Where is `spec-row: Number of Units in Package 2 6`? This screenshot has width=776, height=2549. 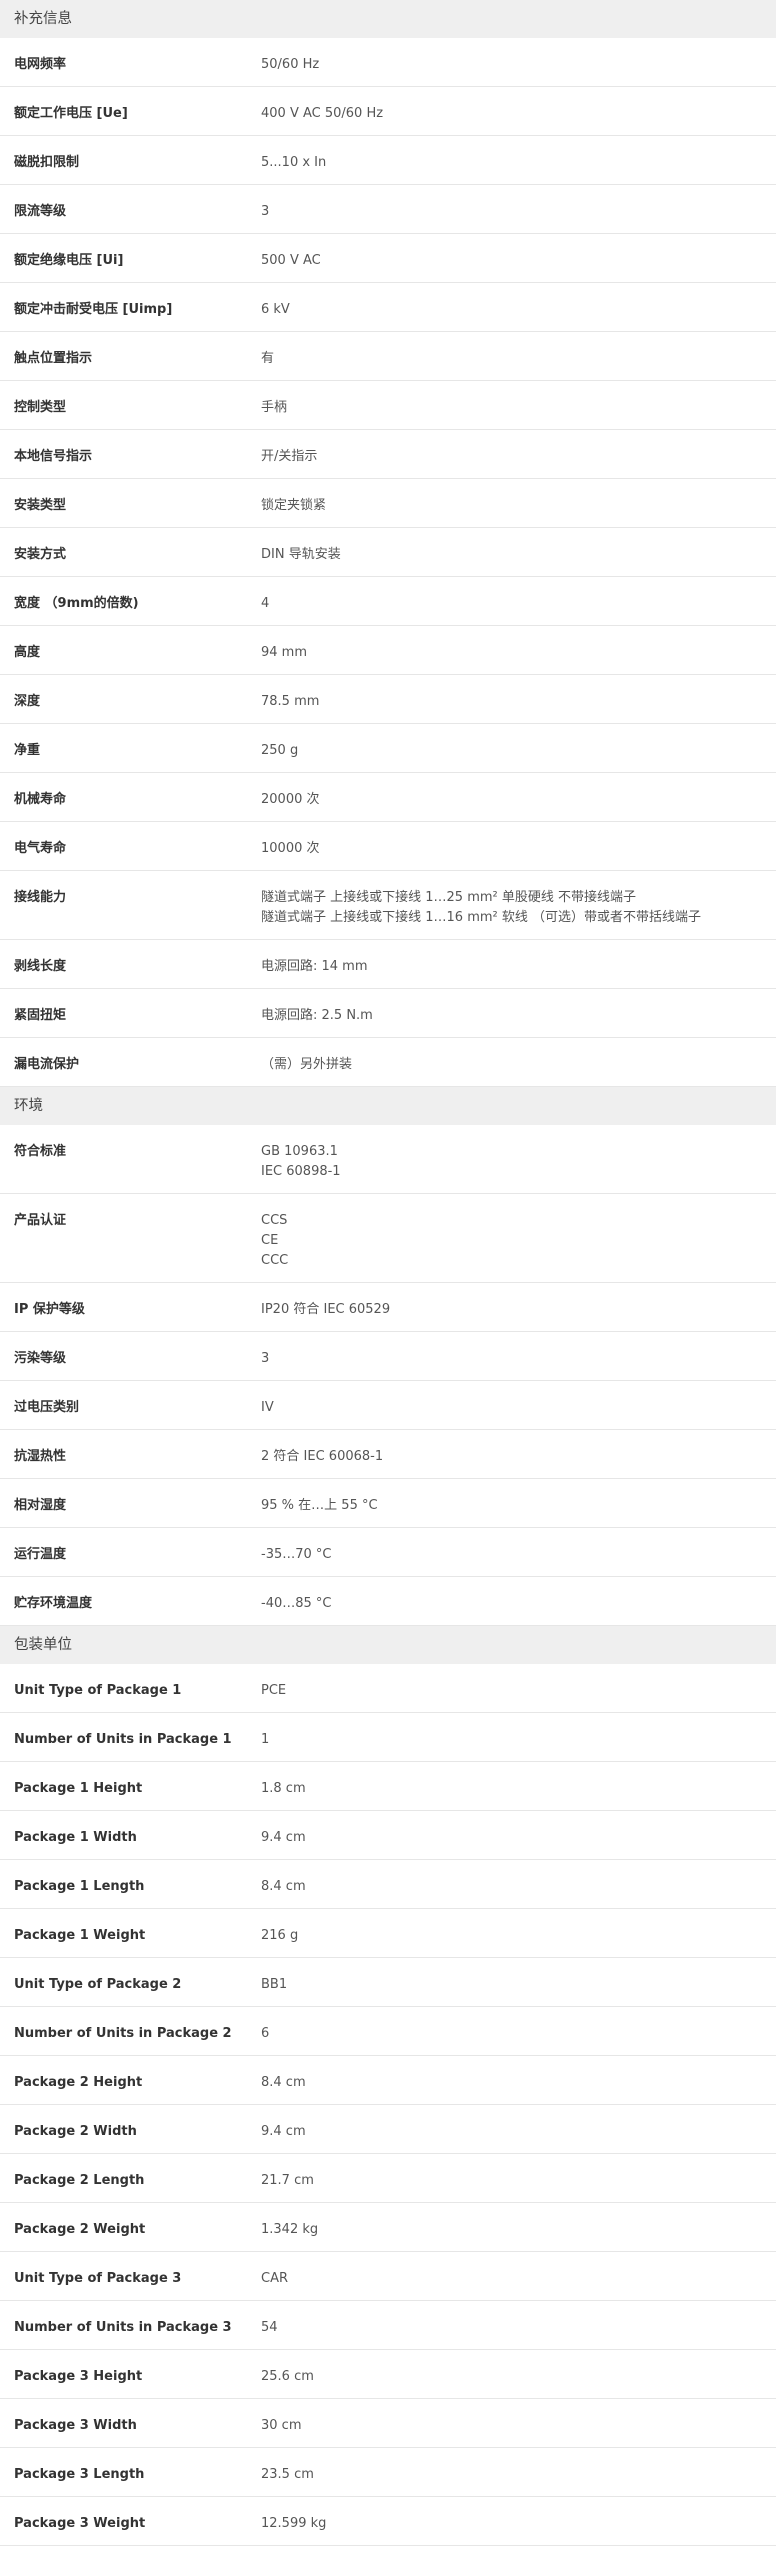 spec-row: Number of Units in Package 2 6 is located at coordinates (388, 2031).